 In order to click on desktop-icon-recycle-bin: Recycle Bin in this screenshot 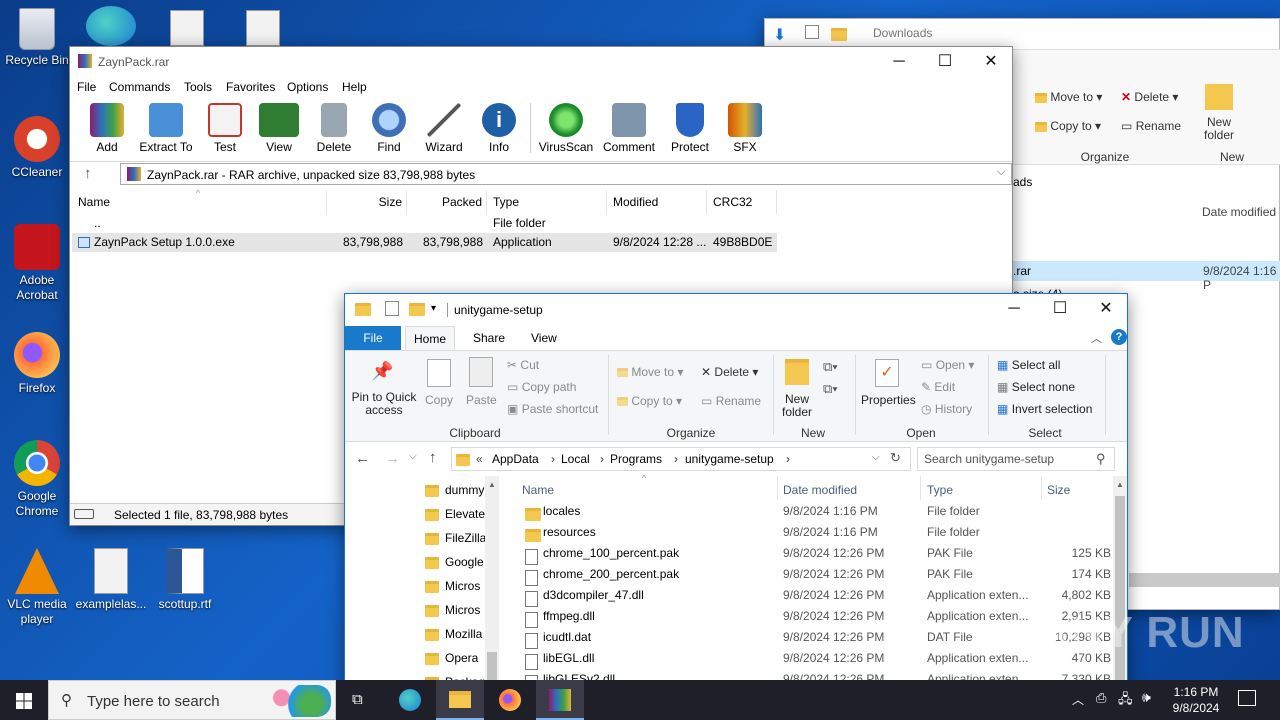, I will do `click(37, 38)`.